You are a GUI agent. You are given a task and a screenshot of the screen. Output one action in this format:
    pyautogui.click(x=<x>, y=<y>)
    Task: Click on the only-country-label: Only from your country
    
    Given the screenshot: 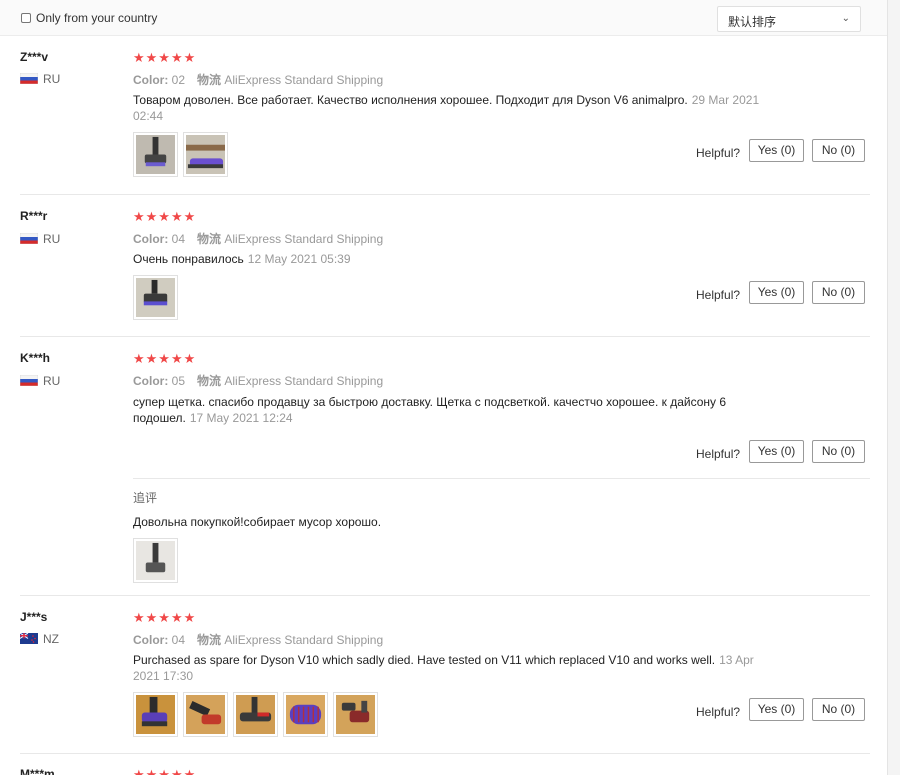 What is the action you would take?
    pyautogui.click(x=96, y=18)
    